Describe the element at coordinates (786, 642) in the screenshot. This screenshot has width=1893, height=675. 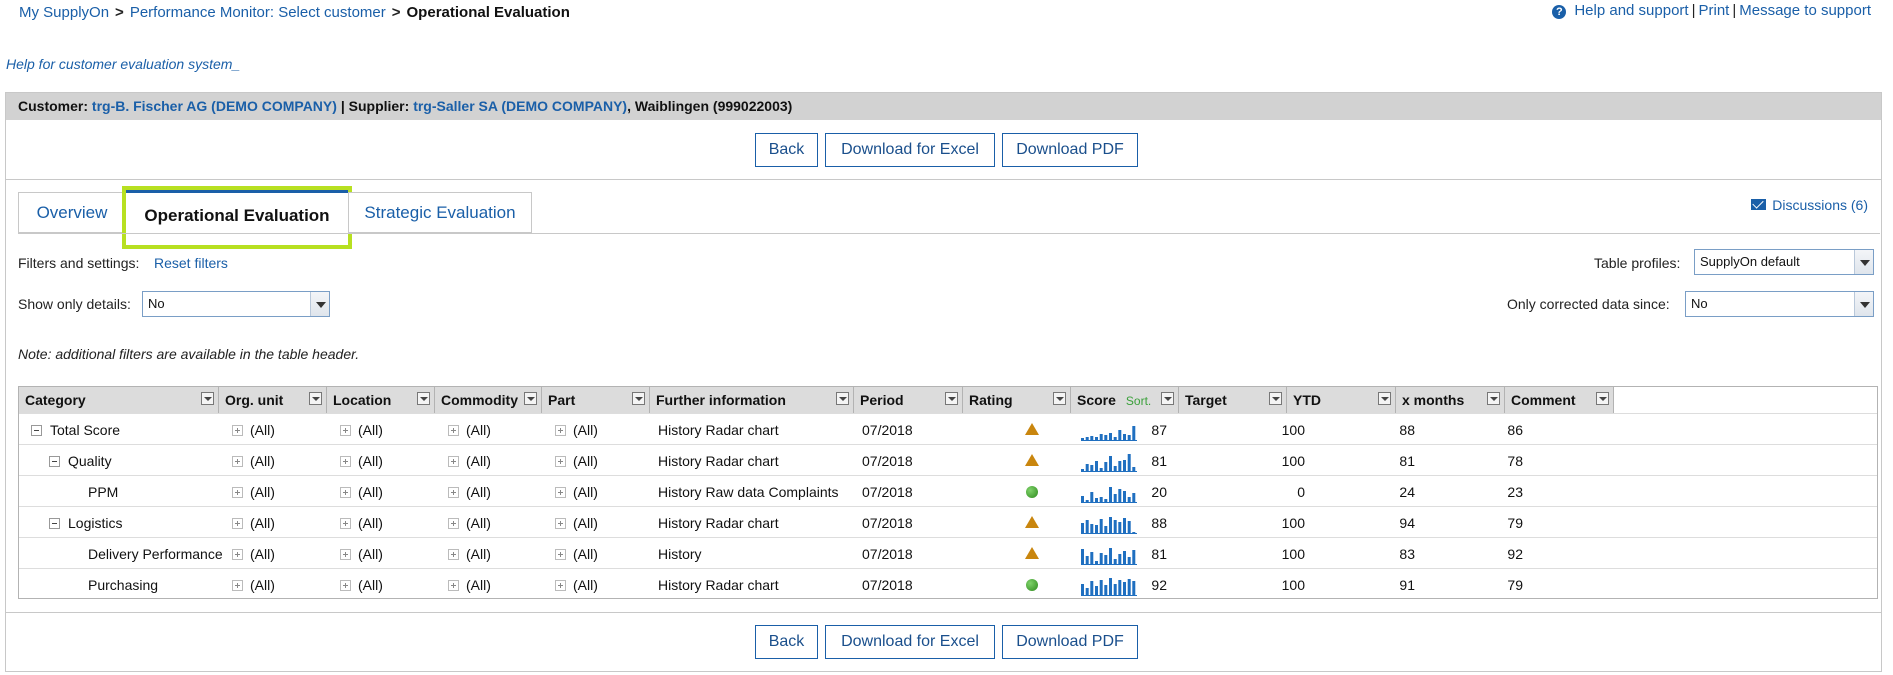
I see `back-button-bottom: Back` at that location.